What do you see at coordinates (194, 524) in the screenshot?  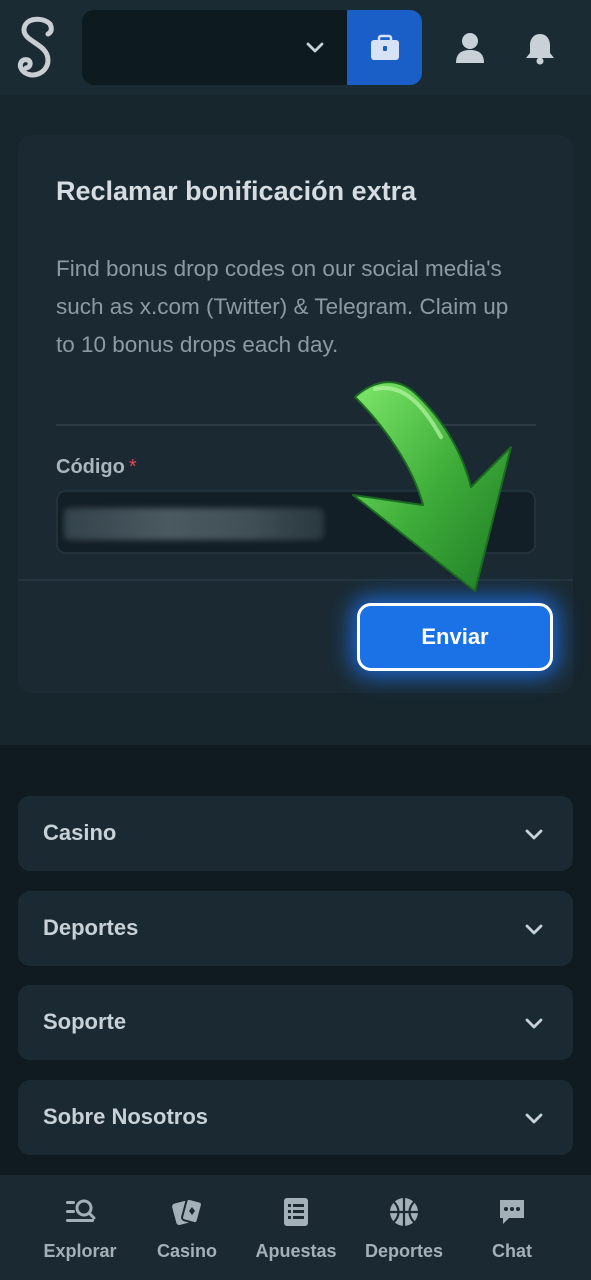 I see `code-redacted-blur` at bounding box center [194, 524].